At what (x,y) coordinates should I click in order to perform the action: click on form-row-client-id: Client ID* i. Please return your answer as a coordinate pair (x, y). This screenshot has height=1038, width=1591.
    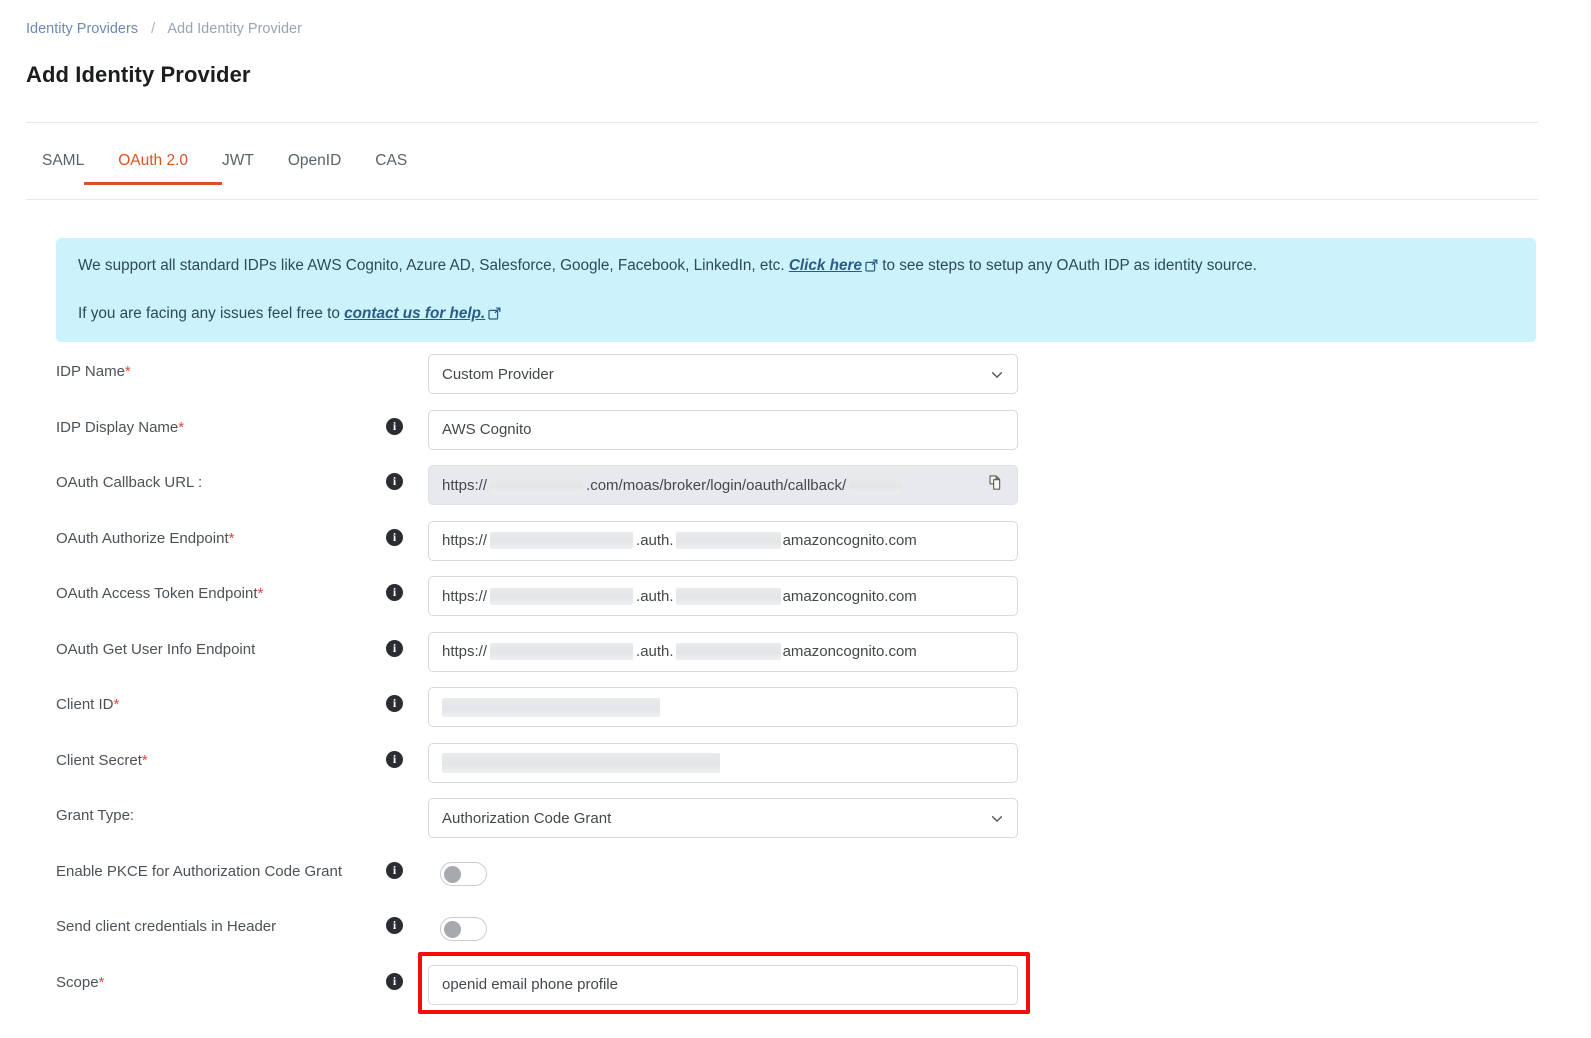
    Looking at the image, I should click on (795, 713).